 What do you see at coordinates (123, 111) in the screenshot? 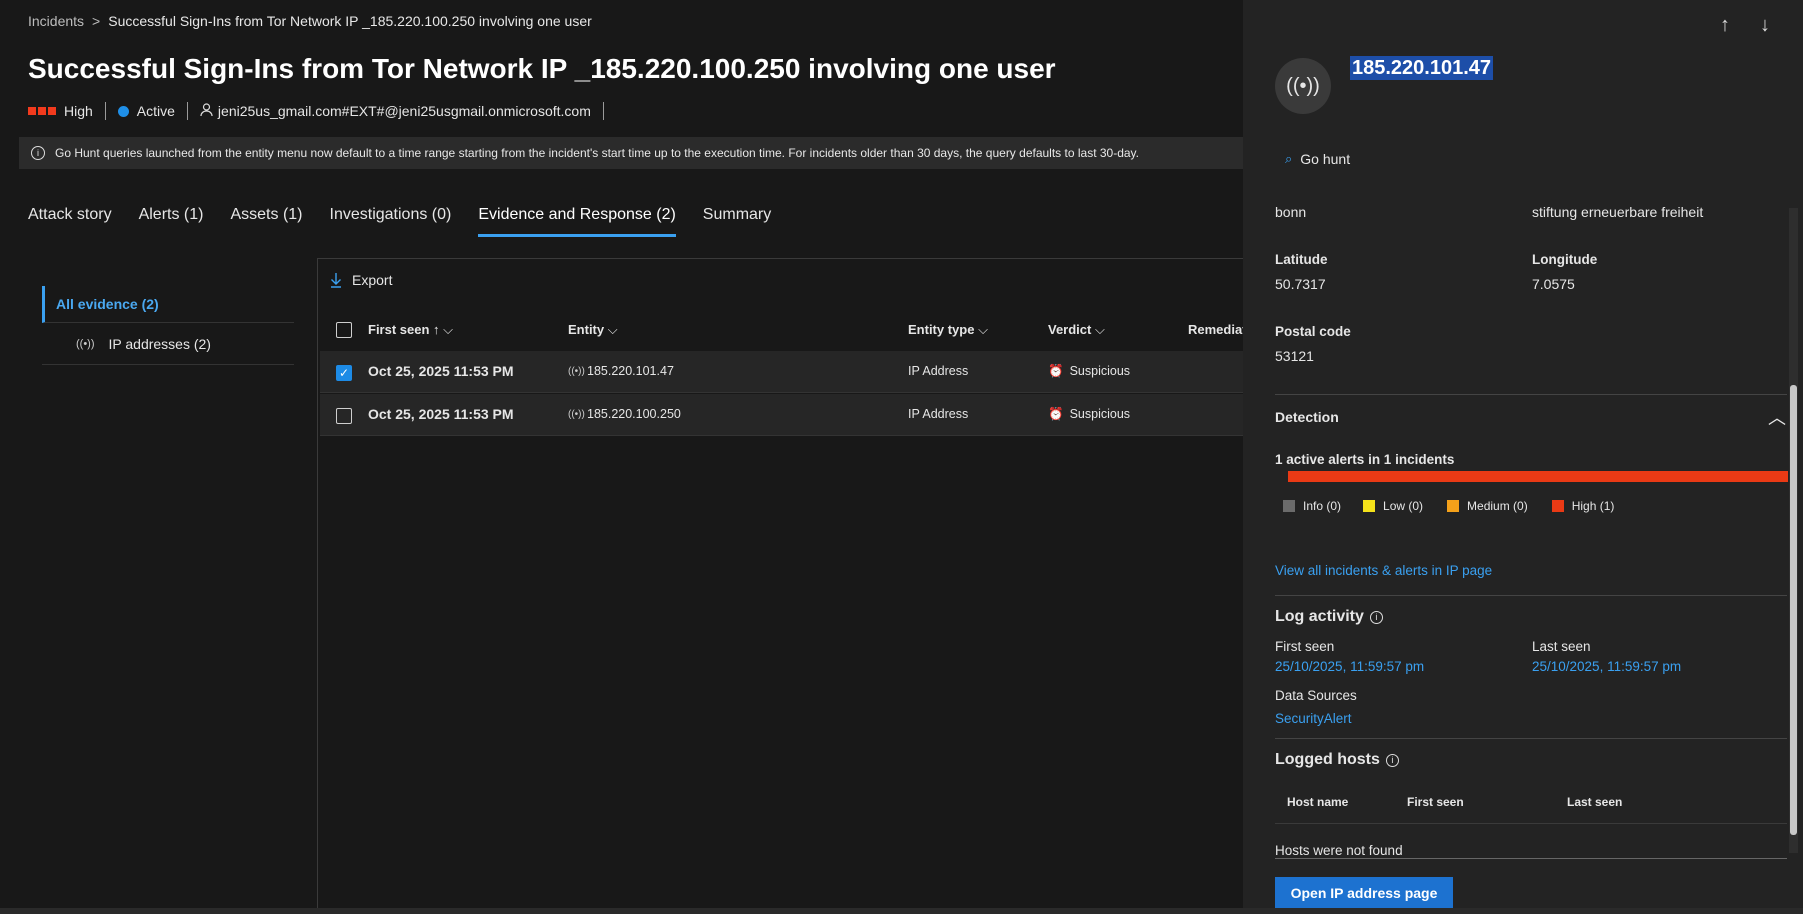
I see `status-dot-icon` at bounding box center [123, 111].